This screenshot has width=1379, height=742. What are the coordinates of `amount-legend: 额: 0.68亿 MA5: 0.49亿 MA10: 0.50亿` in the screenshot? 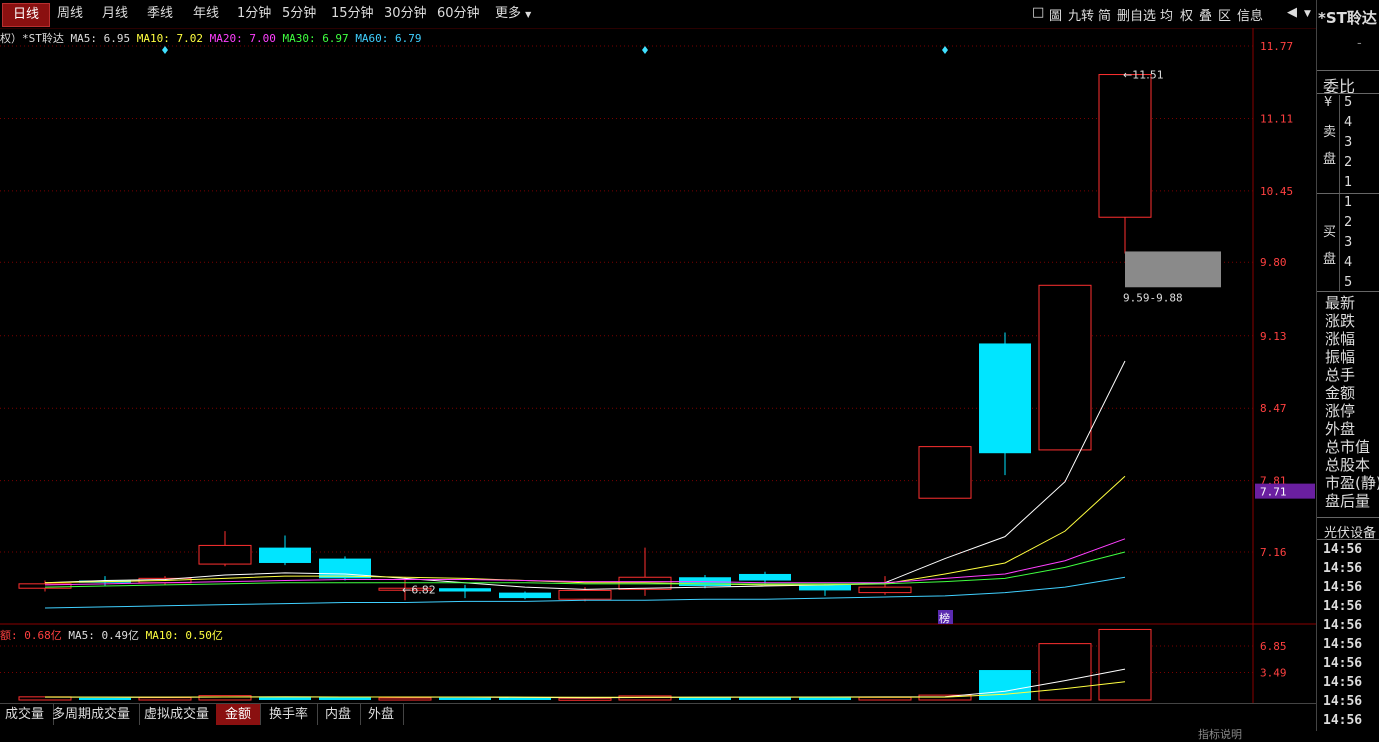 It's located at (111, 635).